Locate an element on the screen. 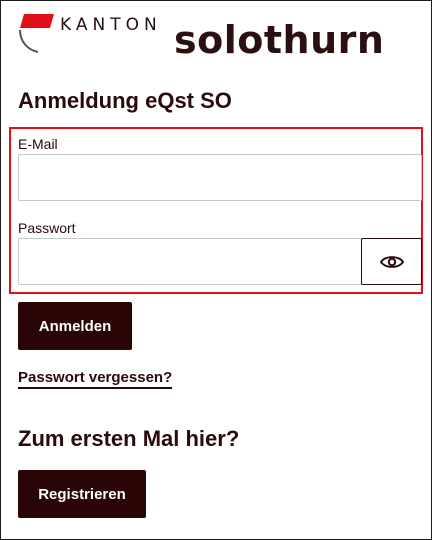 This screenshot has height=540, width=432. signup-title: Zum ersten Mal hier? is located at coordinates (129, 438).